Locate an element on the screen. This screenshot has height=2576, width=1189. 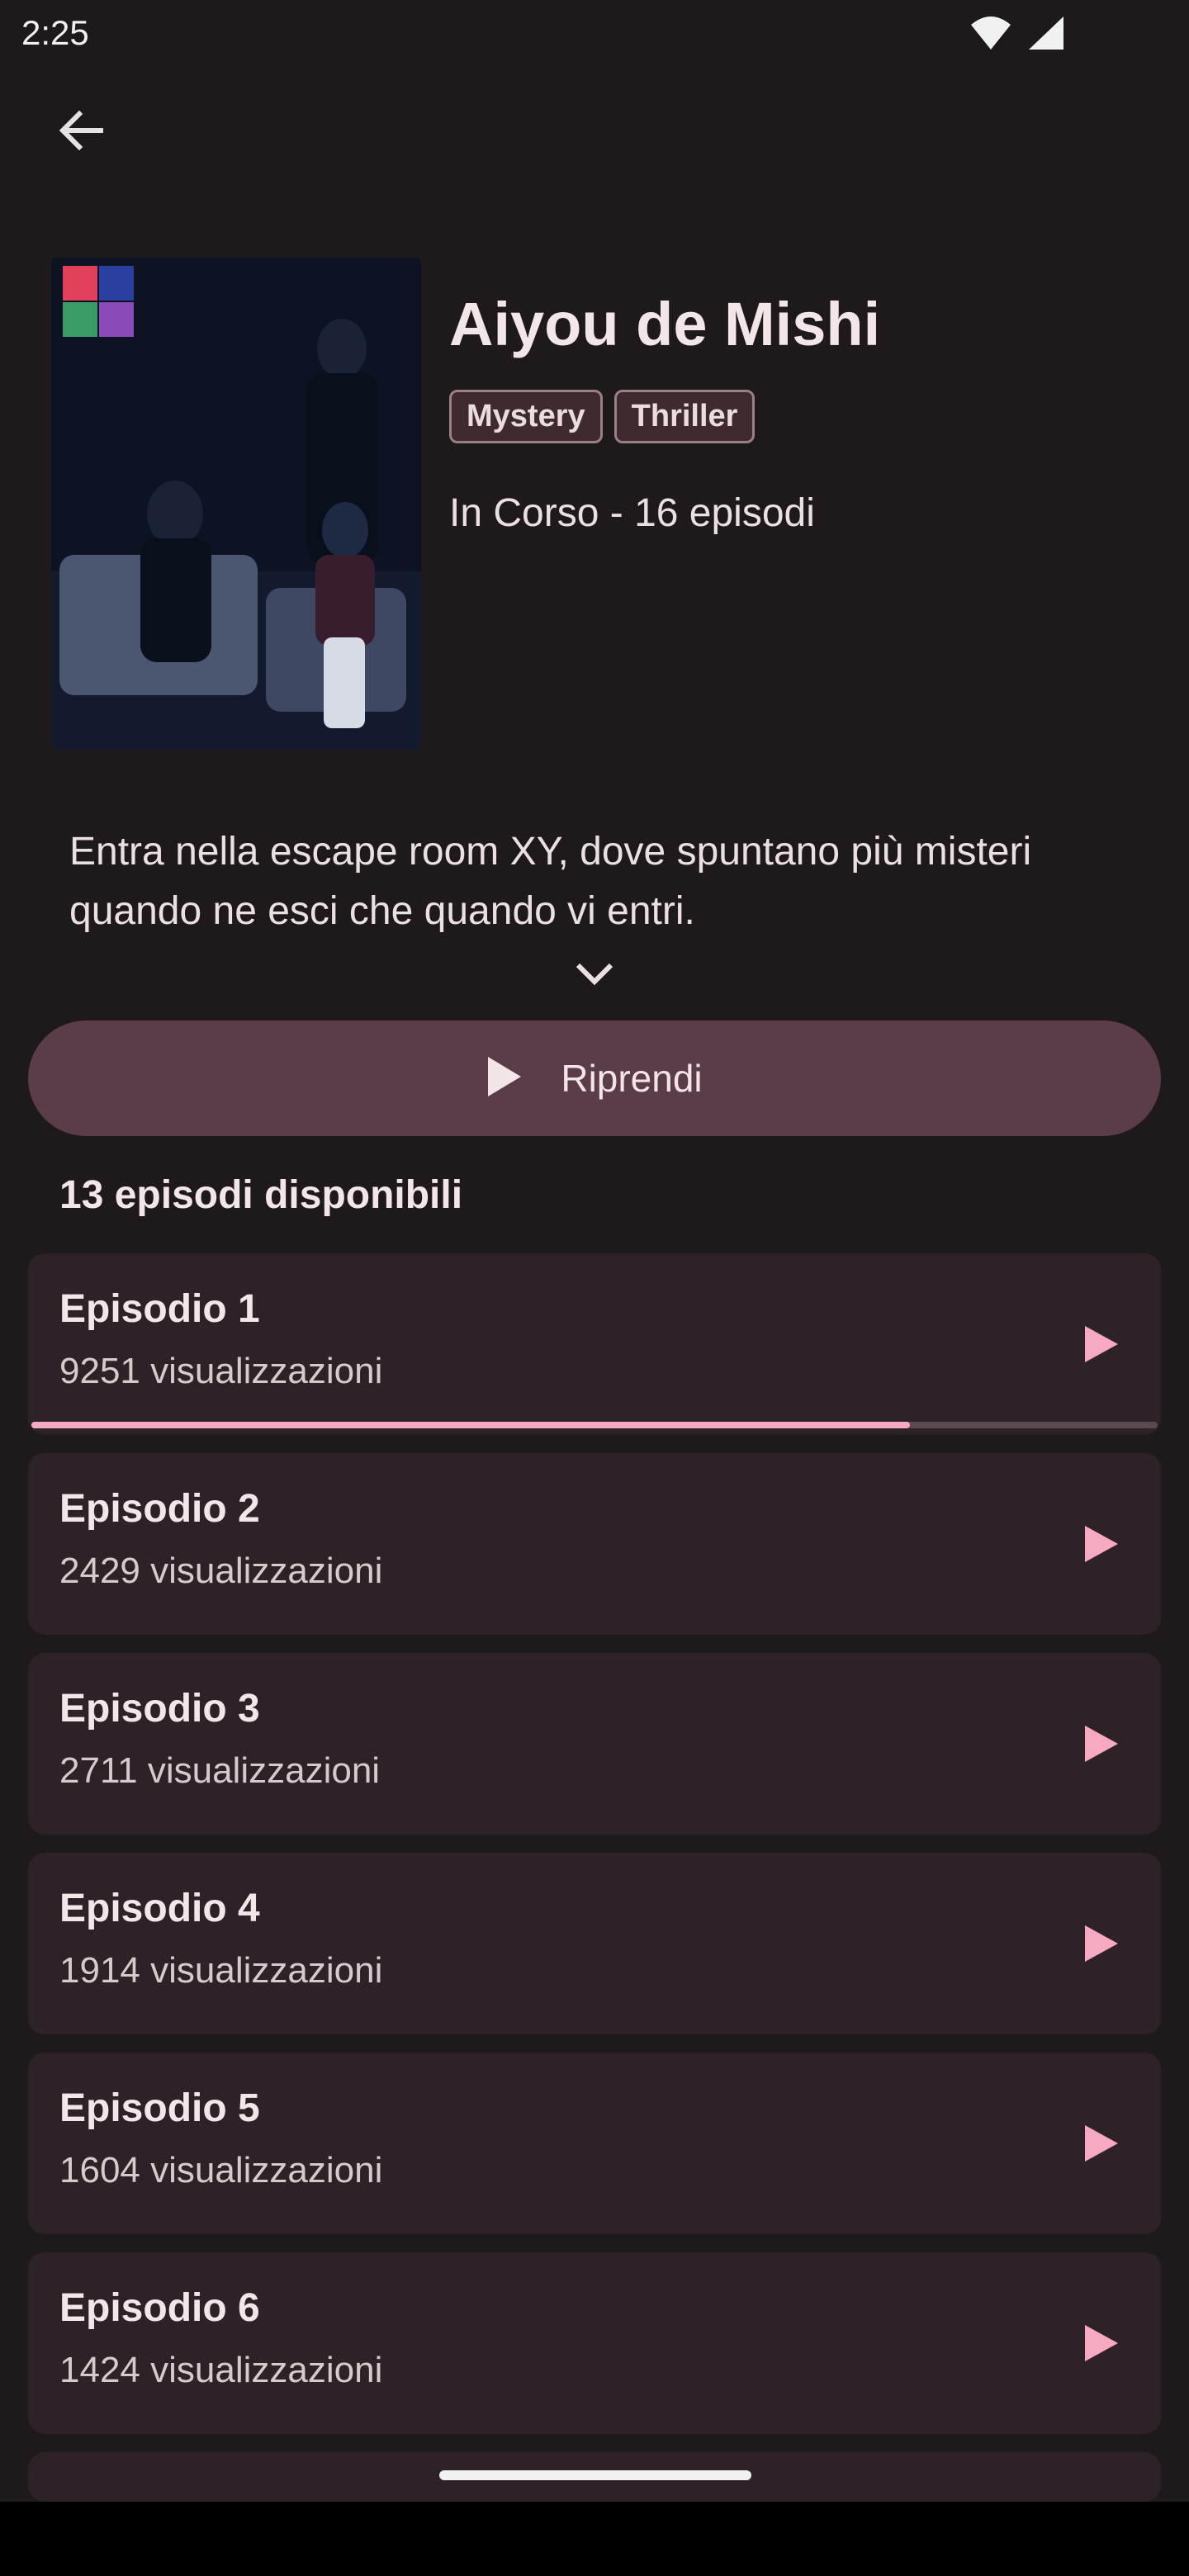
episode-title: Episodio 6 is located at coordinates (159, 2308).